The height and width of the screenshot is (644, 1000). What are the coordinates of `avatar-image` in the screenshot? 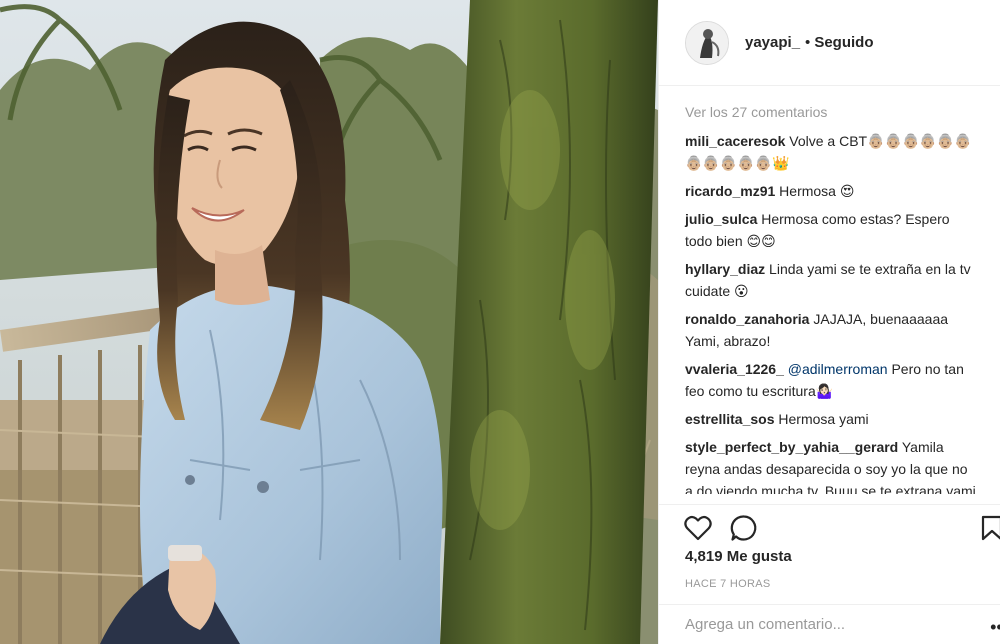 It's located at (707, 42).